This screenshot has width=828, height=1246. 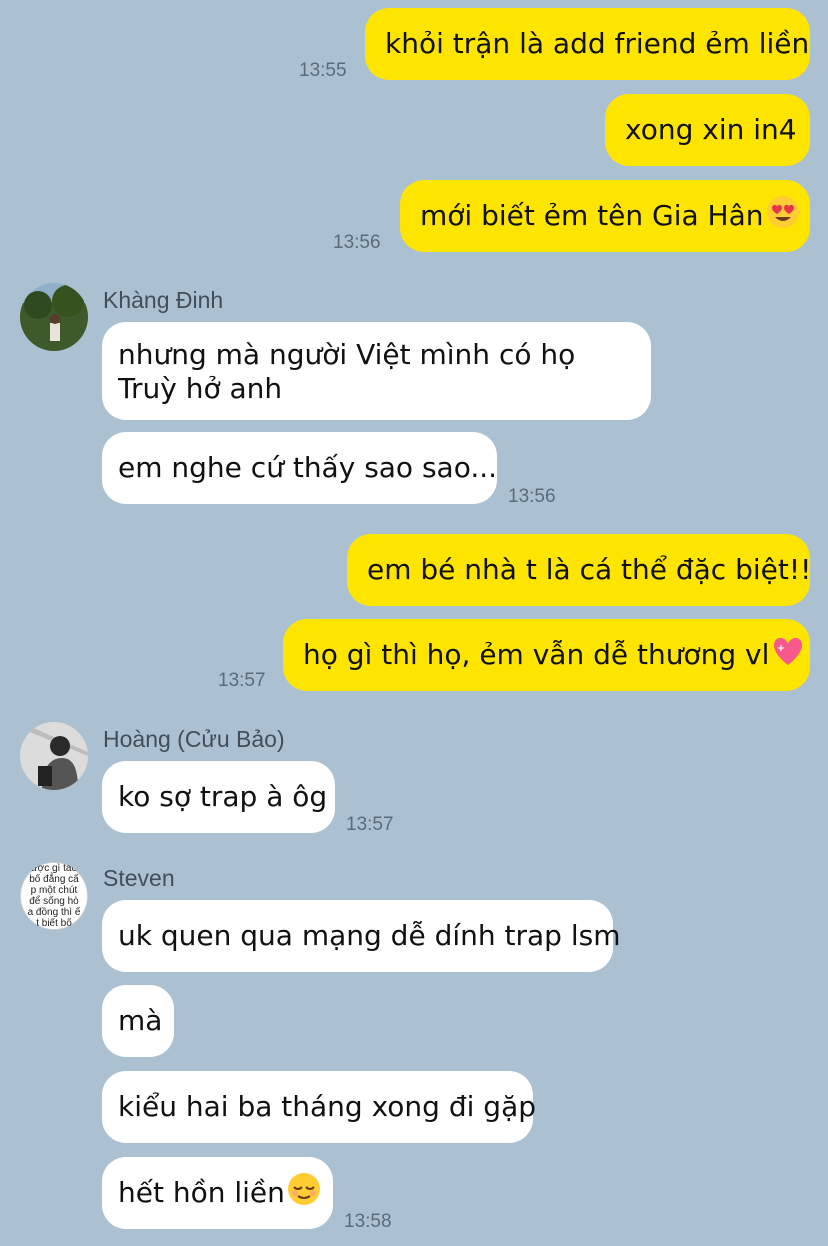 I want to click on outgoing-message: em bé nhà t là cá thể đặc biệt!!, so click(x=579, y=570).